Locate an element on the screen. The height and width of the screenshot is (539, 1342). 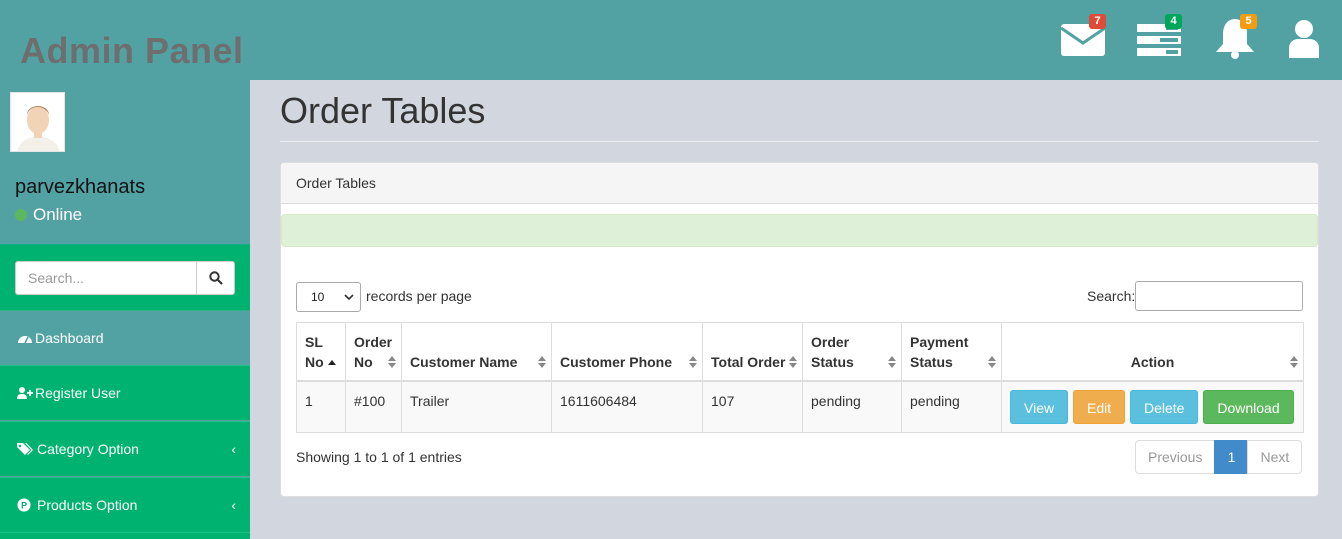
sidebar-search-form is located at coordinates (125, 277).